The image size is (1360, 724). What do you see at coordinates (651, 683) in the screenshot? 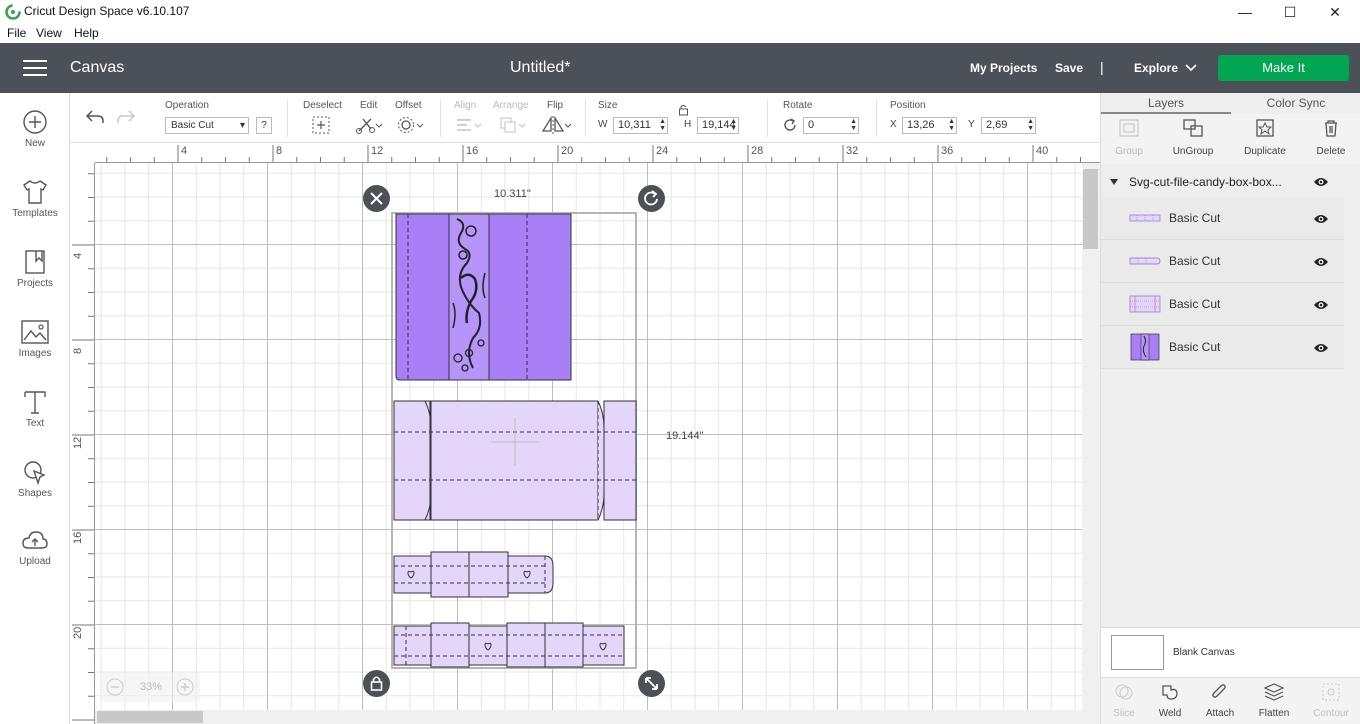
I see `resize-handle` at bounding box center [651, 683].